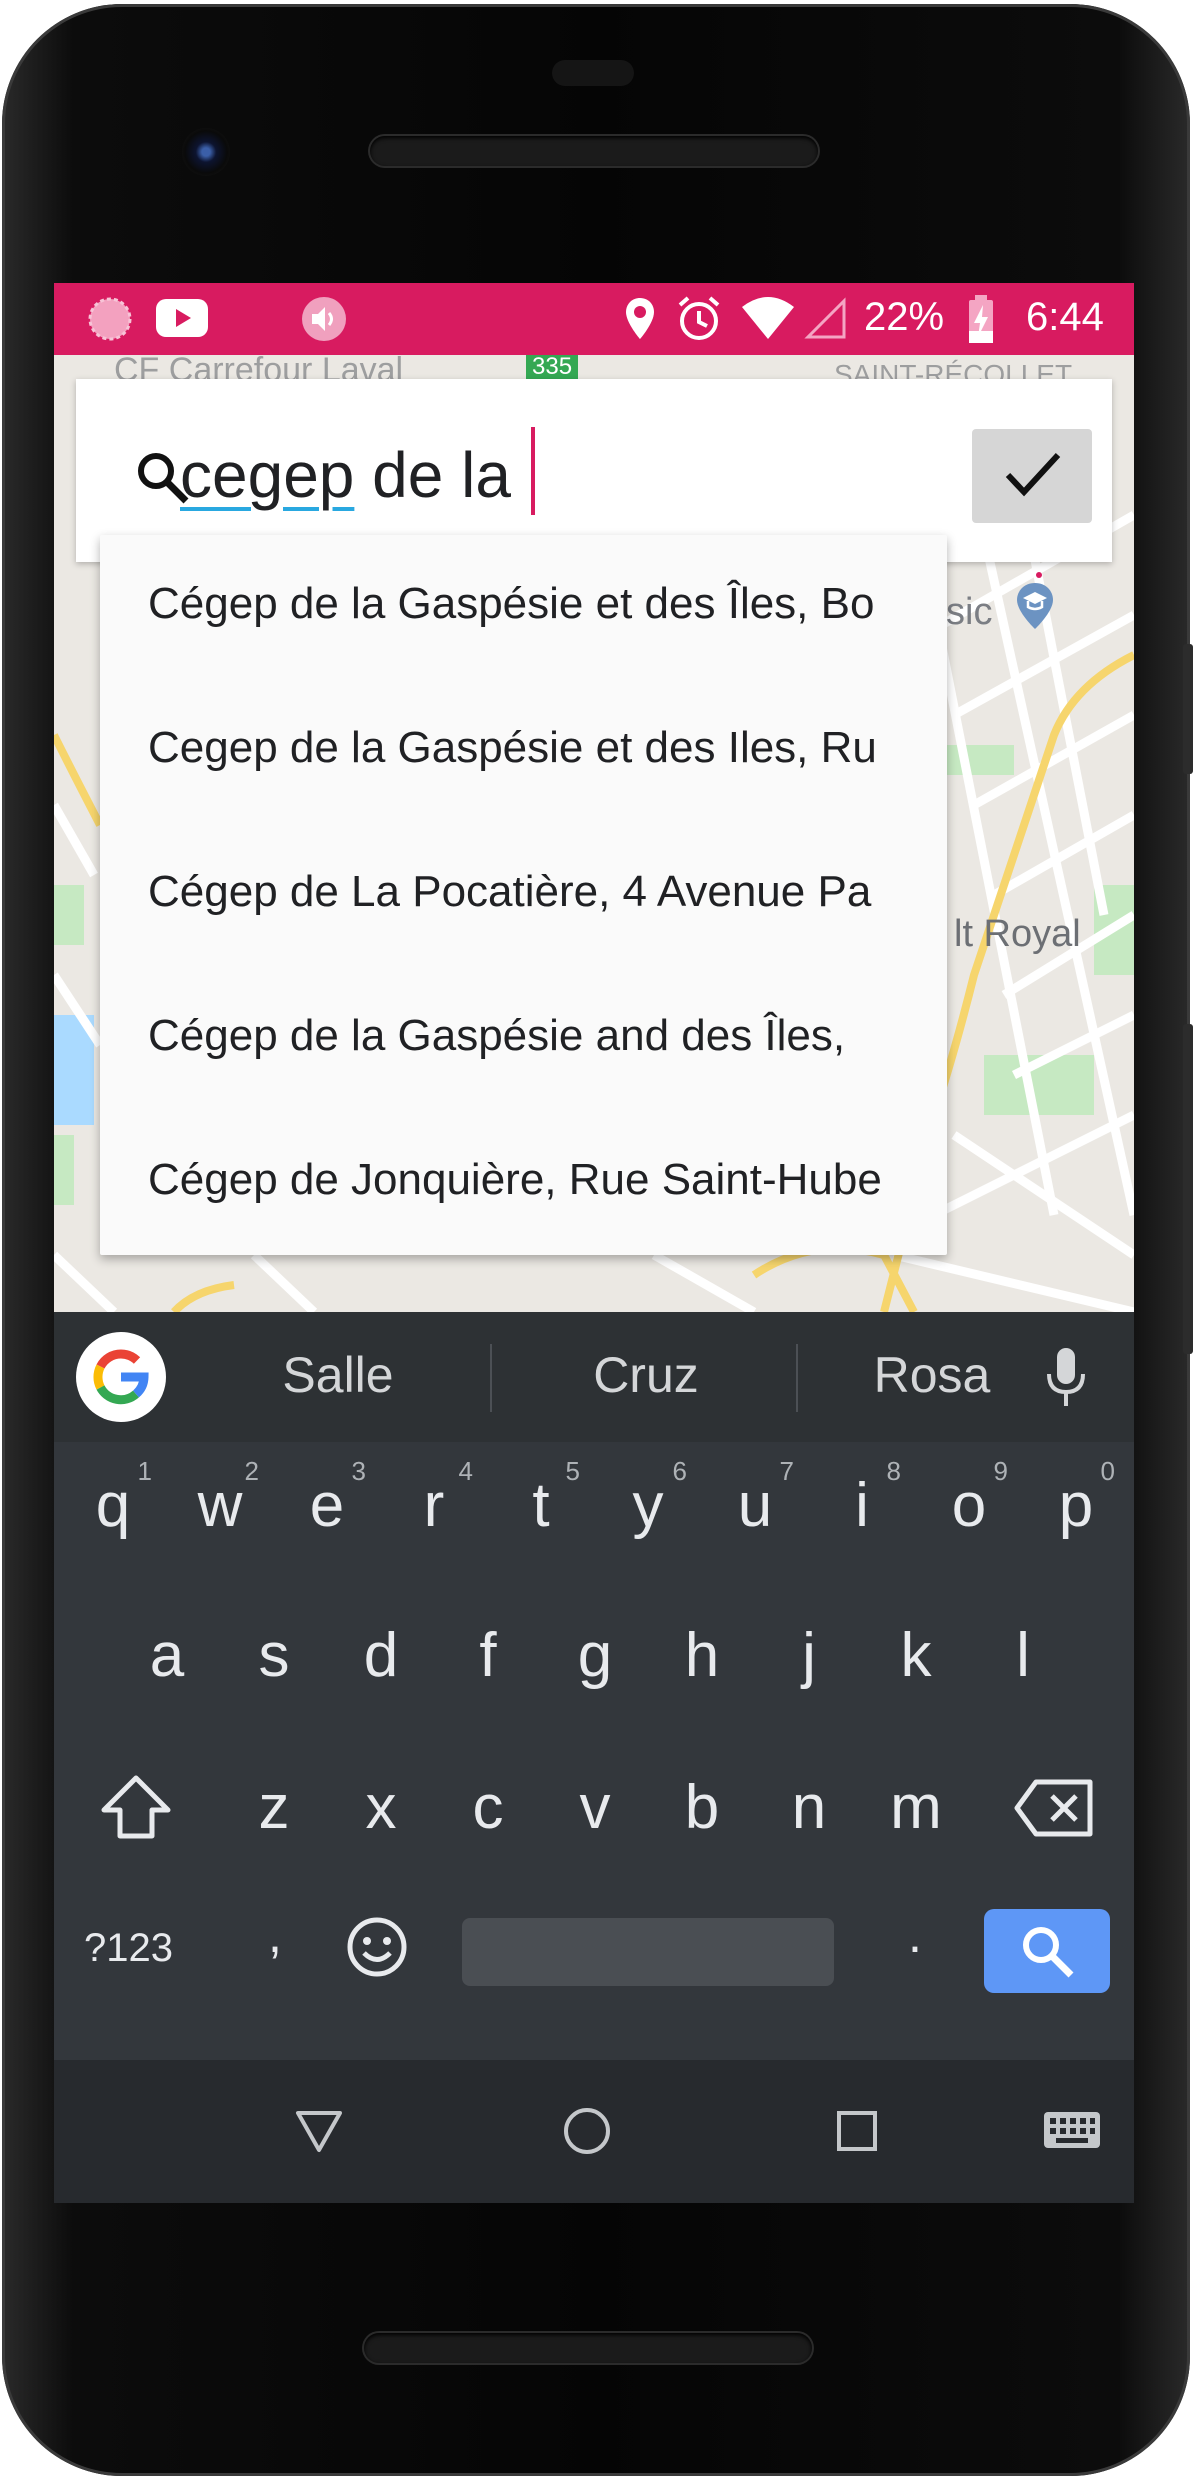  Describe the element at coordinates (381, 1660) in the screenshot. I see `key-d: d` at that location.